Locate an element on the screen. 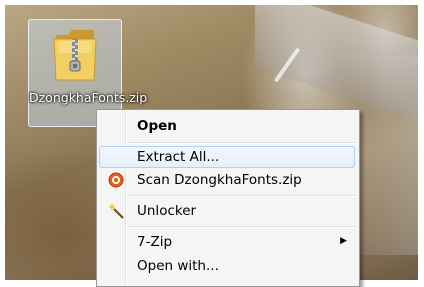 This screenshot has width=424, height=287. menu-item-unlocker: Unlocker is located at coordinates (227, 211).